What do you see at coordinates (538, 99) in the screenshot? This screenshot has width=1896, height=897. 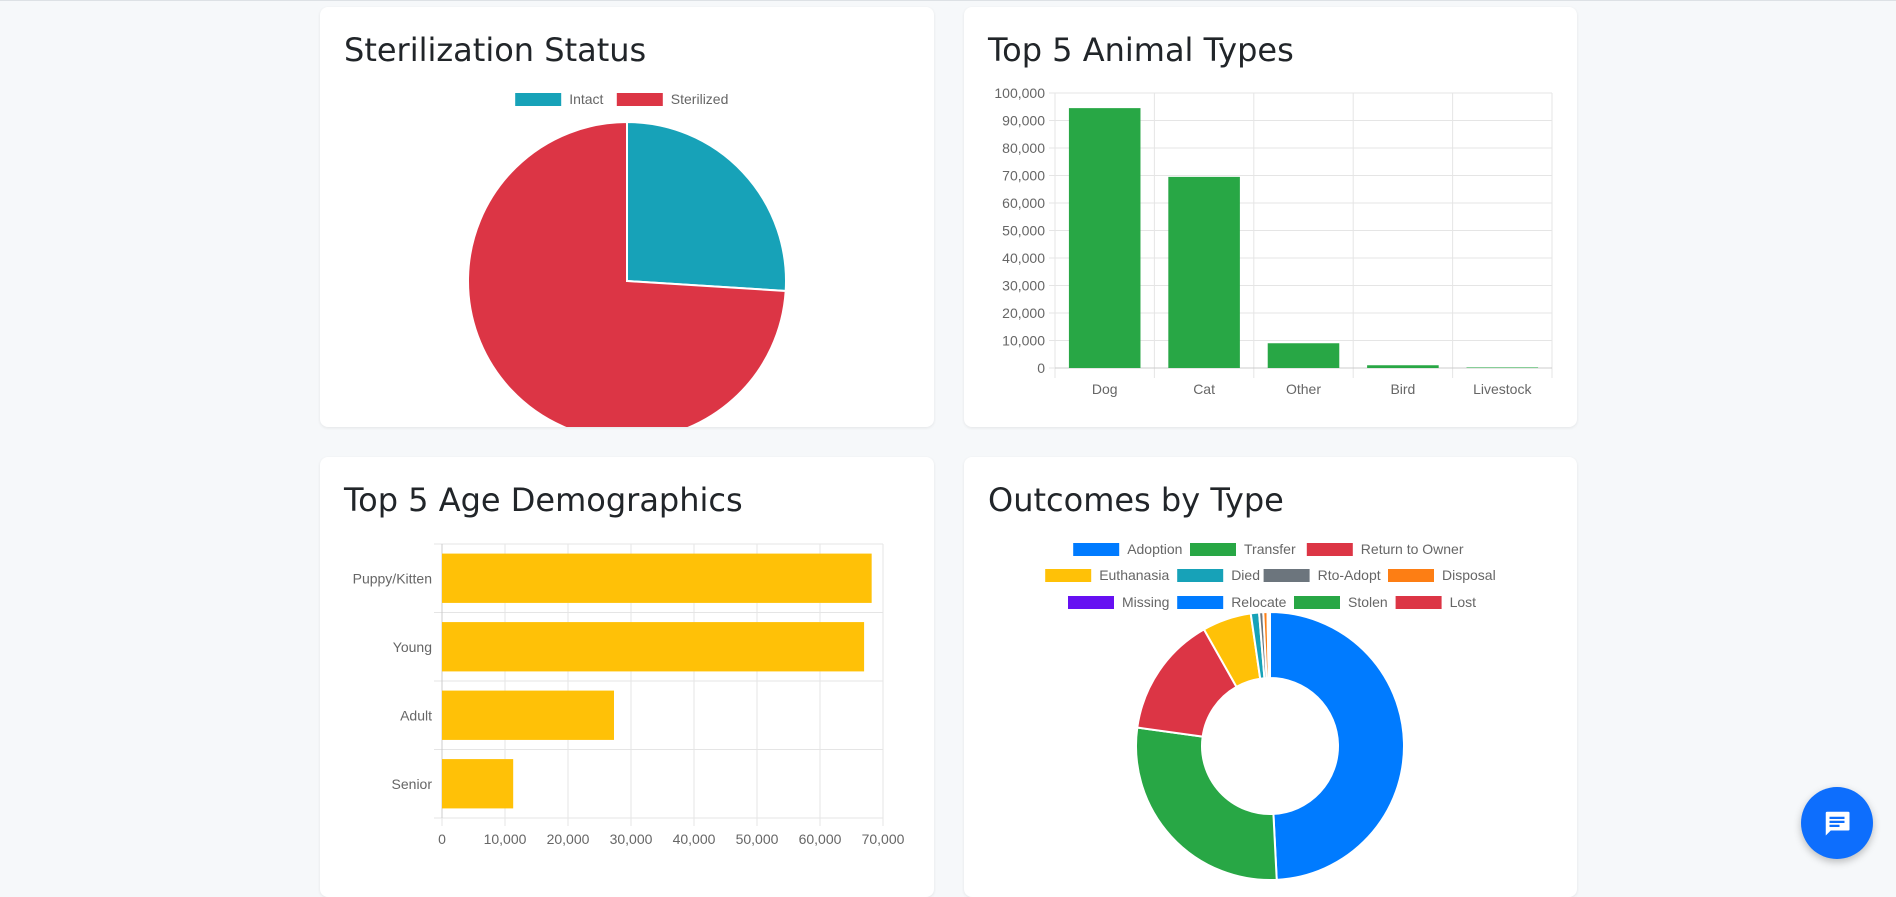 I see `sterilization-legend-swatch-intact` at bounding box center [538, 99].